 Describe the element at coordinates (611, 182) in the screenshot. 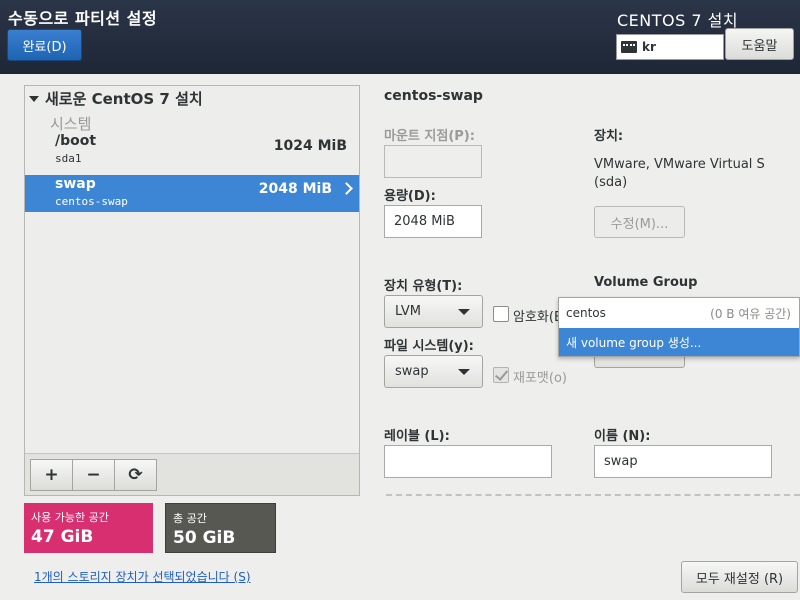

I see `device-value-line2: (sda)` at that location.